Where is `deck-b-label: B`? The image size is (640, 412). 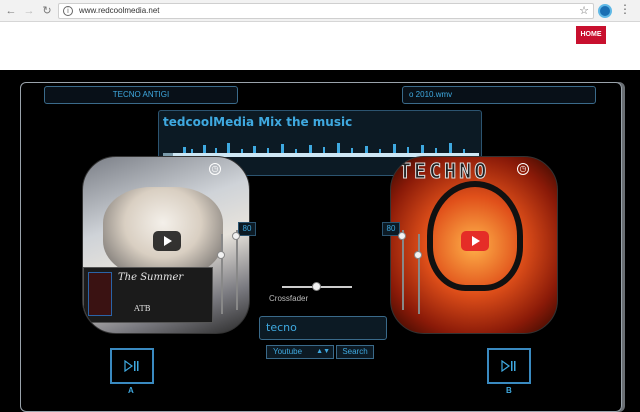 deck-b-label: B is located at coordinates (509, 390).